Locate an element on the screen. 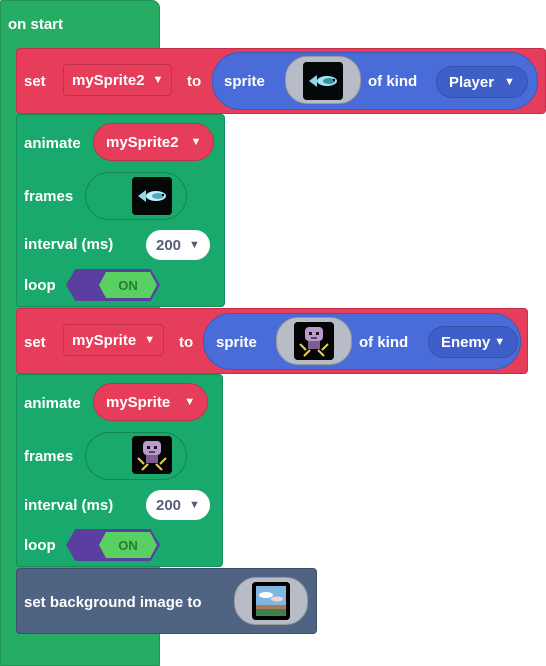 The height and width of the screenshot is (666, 546). kind-value: Player is located at coordinates (472, 82).